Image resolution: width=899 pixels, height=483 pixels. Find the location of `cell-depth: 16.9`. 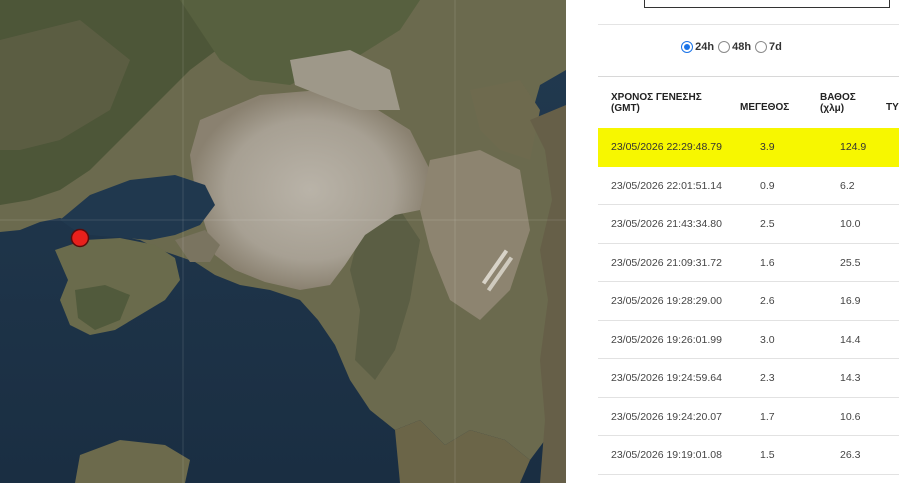

cell-depth: 16.9 is located at coordinates (850, 301).